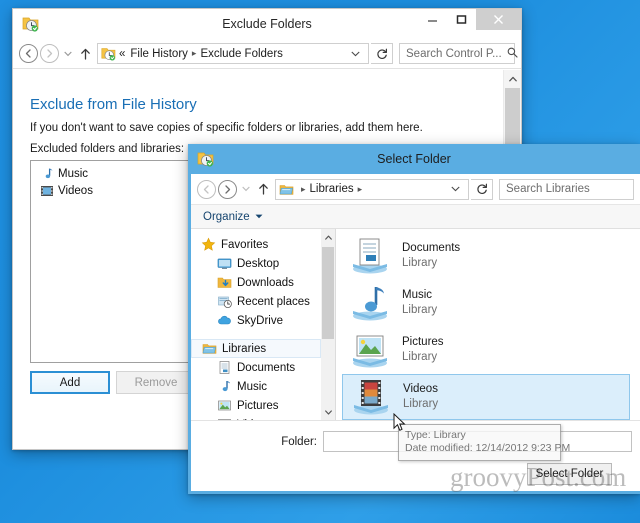  What do you see at coordinates (299, 441) in the screenshot?
I see `folder-label: Folder:` at bounding box center [299, 441].